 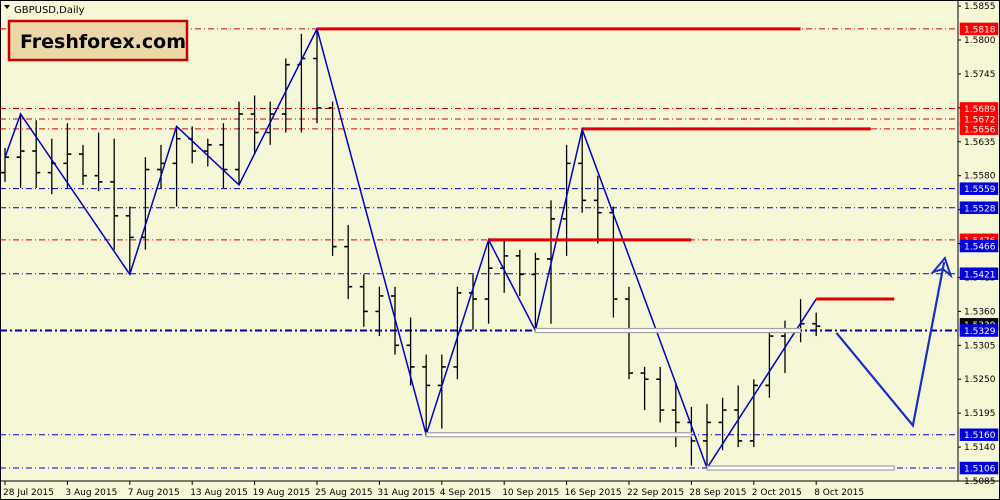 What do you see at coordinates (980, 130) in the screenshot?
I see `price-label-text: 1.5656` at bounding box center [980, 130].